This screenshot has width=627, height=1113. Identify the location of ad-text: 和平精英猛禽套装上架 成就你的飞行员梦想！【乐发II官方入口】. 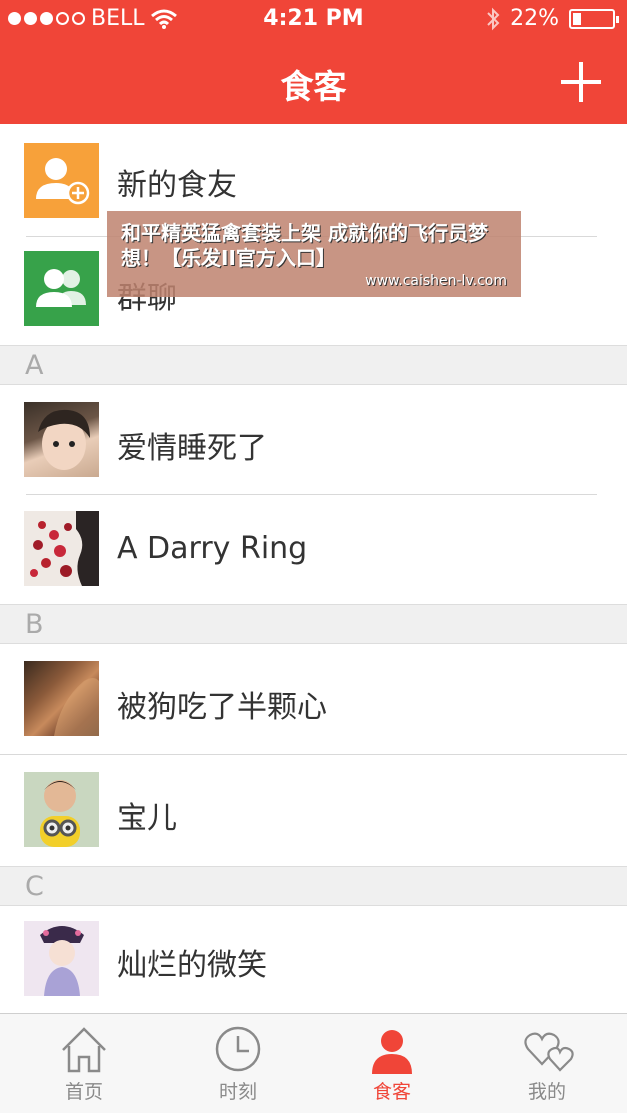
(304, 245).